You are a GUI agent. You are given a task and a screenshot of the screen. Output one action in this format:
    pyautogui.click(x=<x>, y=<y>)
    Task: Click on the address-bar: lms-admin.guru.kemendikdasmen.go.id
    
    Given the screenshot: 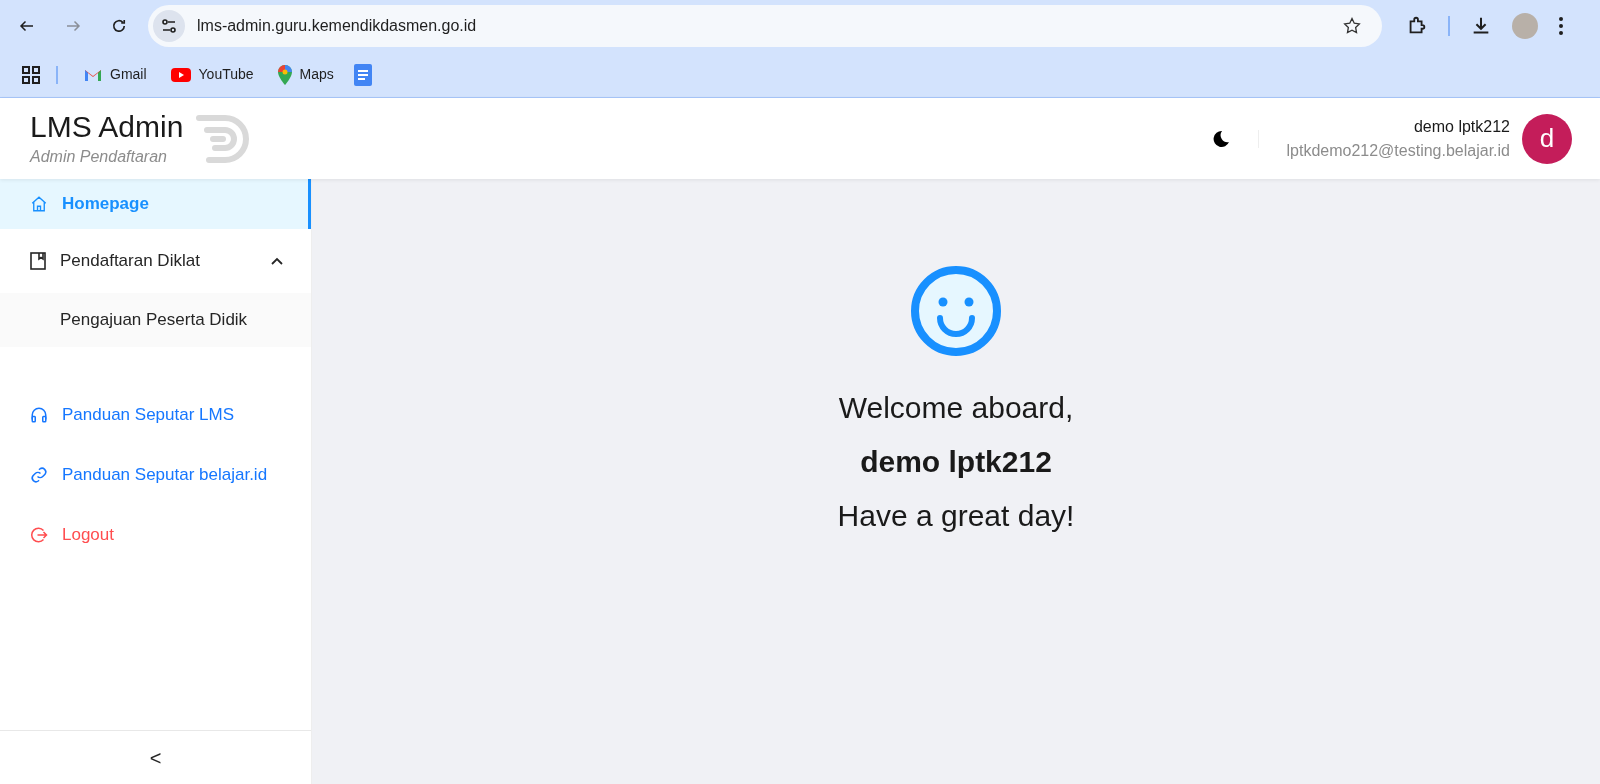 What is the action you would take?
    pyautogui.click(x=765, y=26)
    